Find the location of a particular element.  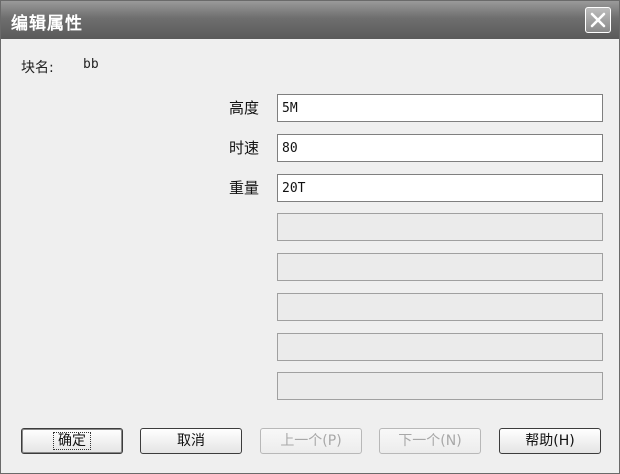

close-icon is located at coordinates (598, 20).